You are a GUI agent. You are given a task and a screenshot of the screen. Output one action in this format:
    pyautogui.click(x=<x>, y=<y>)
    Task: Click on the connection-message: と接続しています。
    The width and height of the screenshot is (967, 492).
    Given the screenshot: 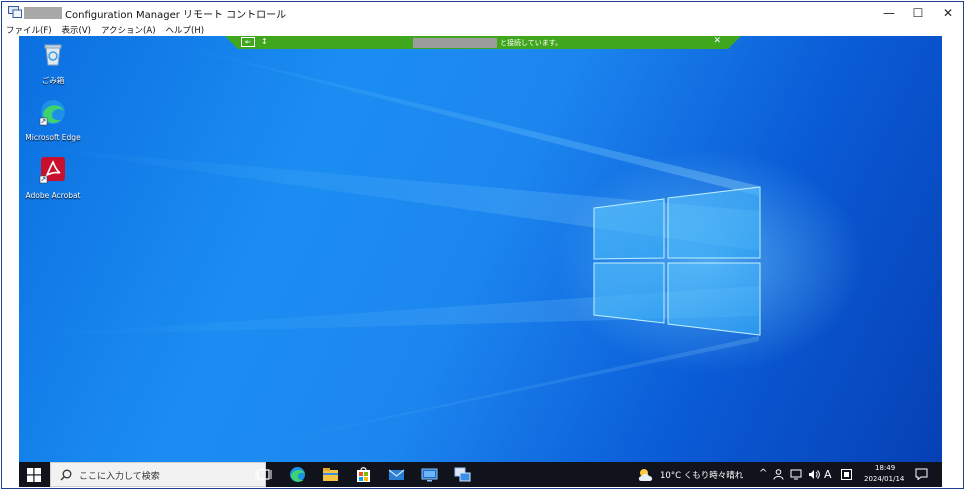 What is the action you would take?
    pyautogui.click(x=531, y=43)
    